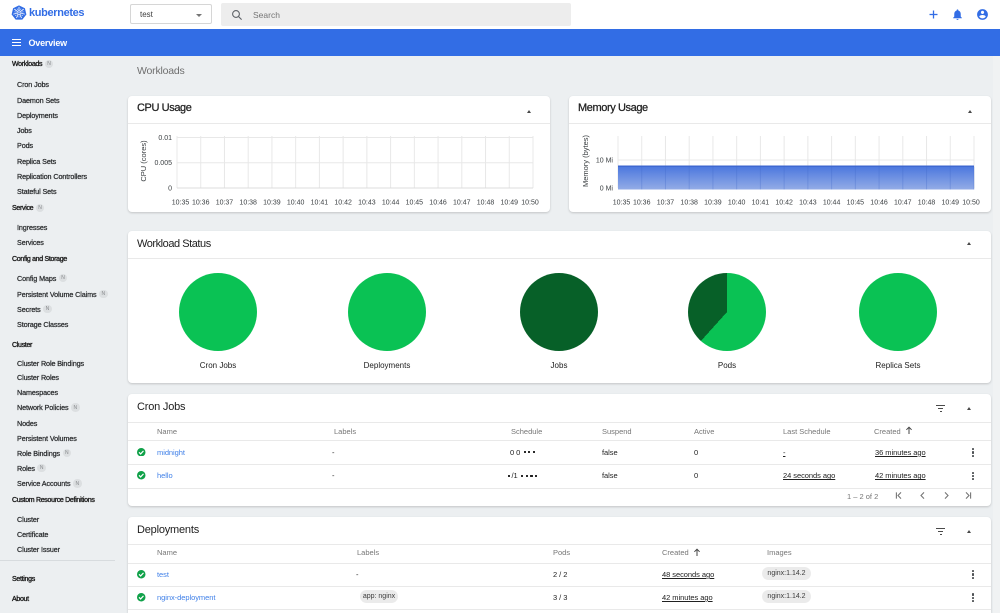 This screenshot has width=1000, height=613. I want to click on svg-text: CPU (cores), so click(143, 161).